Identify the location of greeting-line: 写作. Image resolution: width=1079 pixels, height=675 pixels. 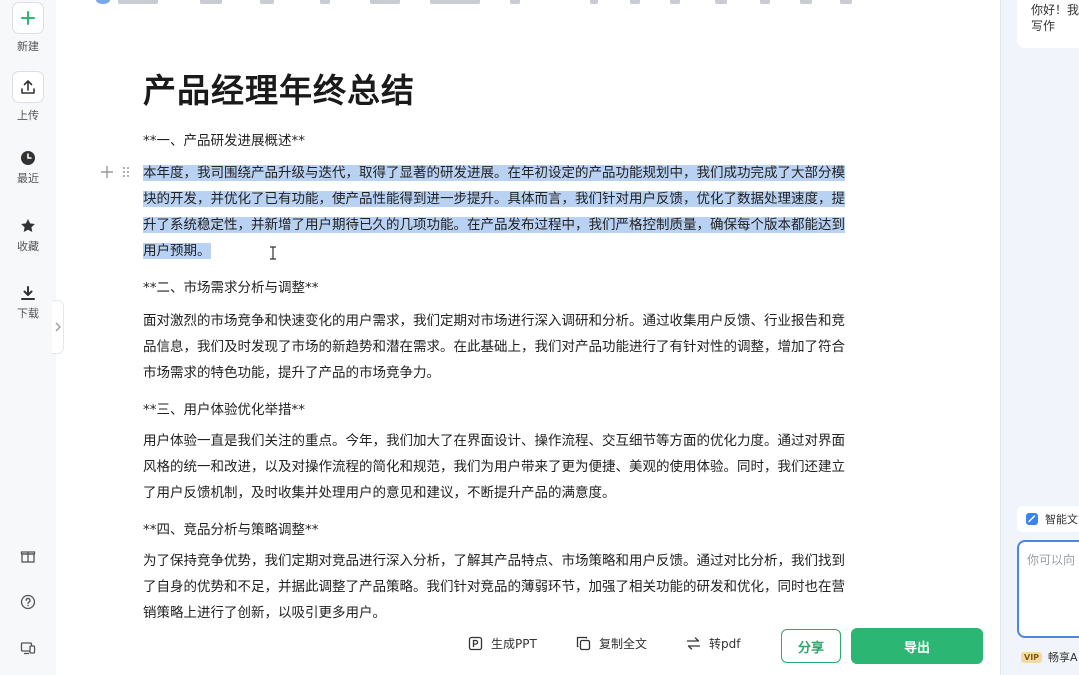
(1043, 26).